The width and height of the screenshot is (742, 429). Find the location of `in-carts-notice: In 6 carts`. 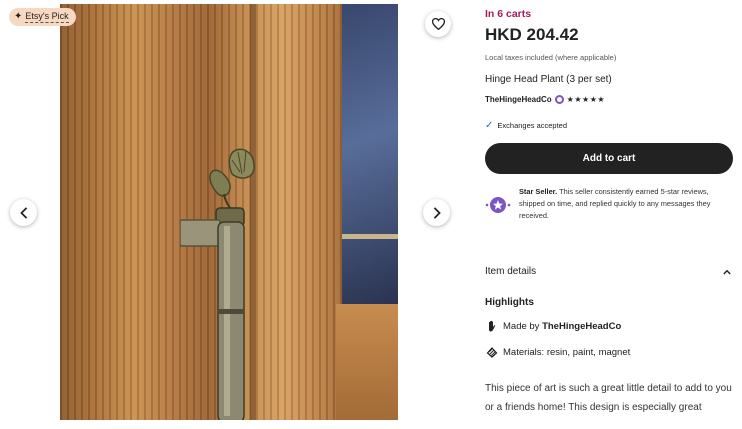

in-carts-notice: In 6 carts is located at coordinates (508, 14).